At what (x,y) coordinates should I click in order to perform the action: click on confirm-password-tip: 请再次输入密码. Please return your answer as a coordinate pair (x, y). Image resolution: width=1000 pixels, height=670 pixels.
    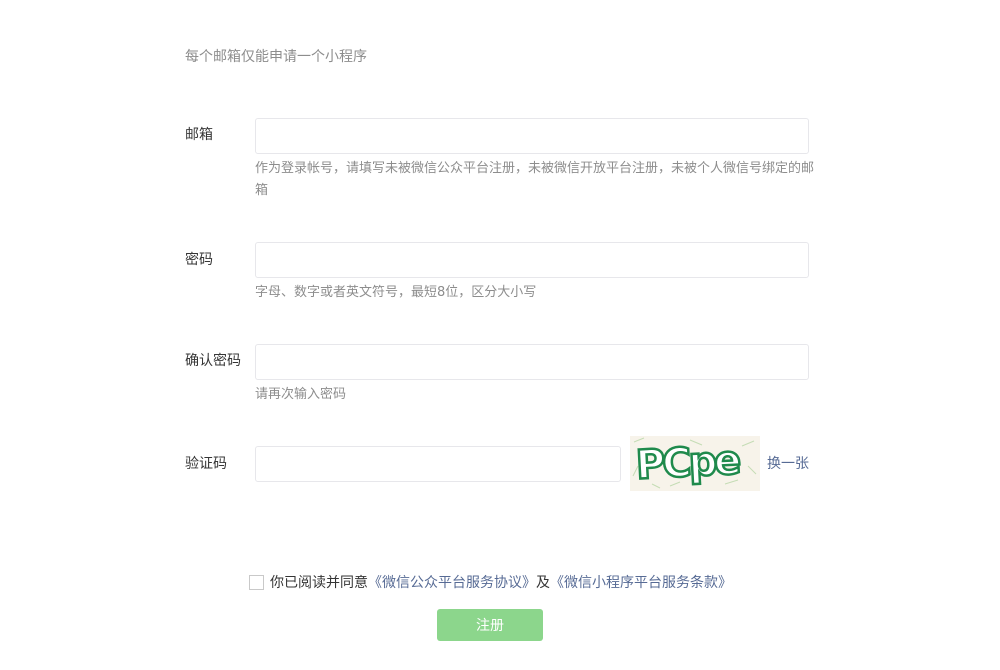
    Looking at the image, I should click on (301, 394).